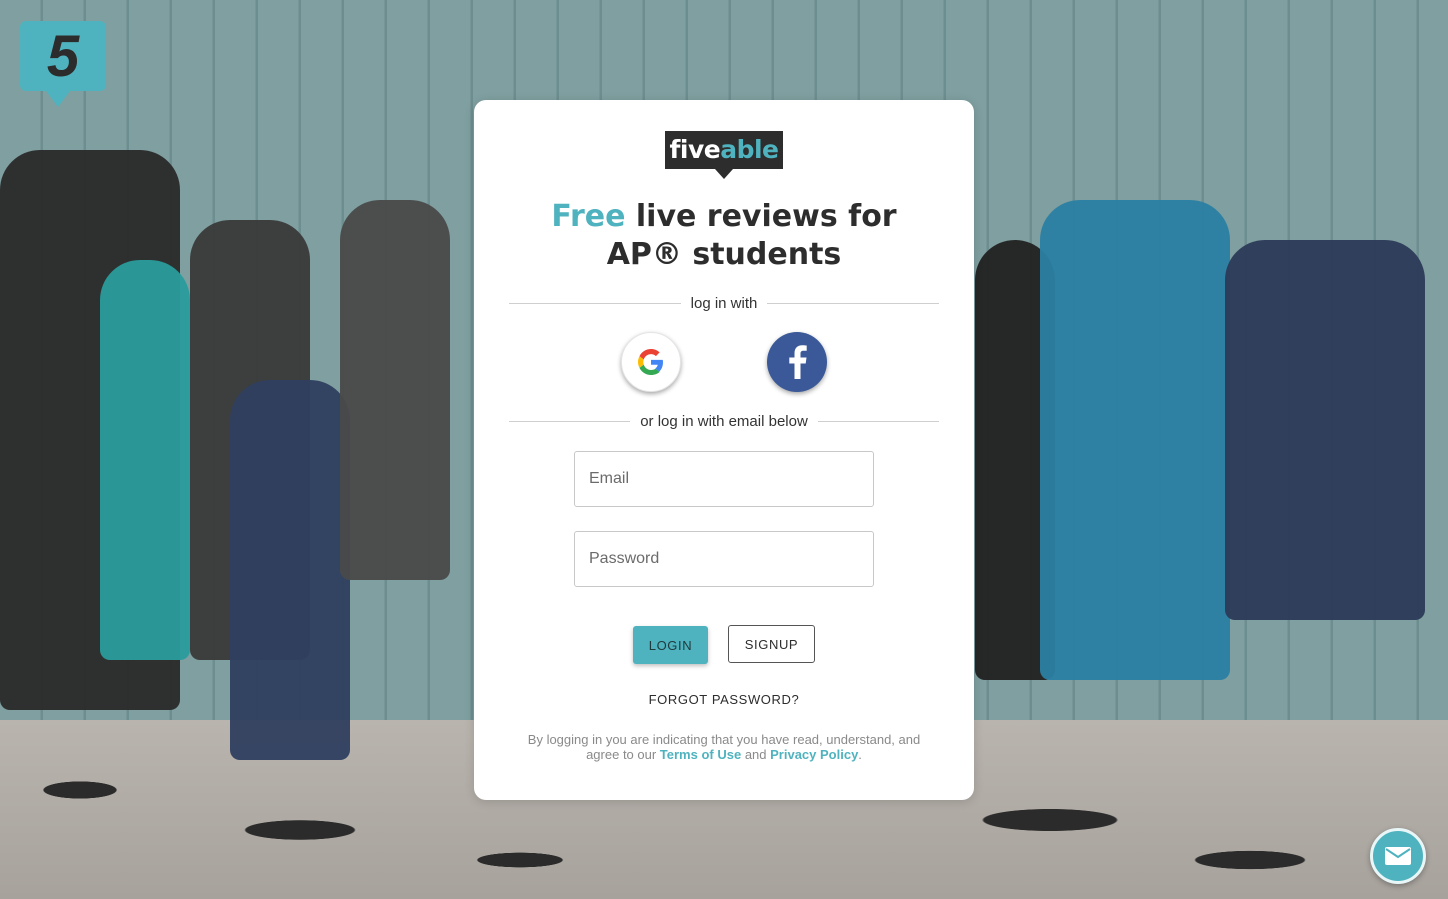  I want to click on headline-line2: AP® students, so click(724, 254).